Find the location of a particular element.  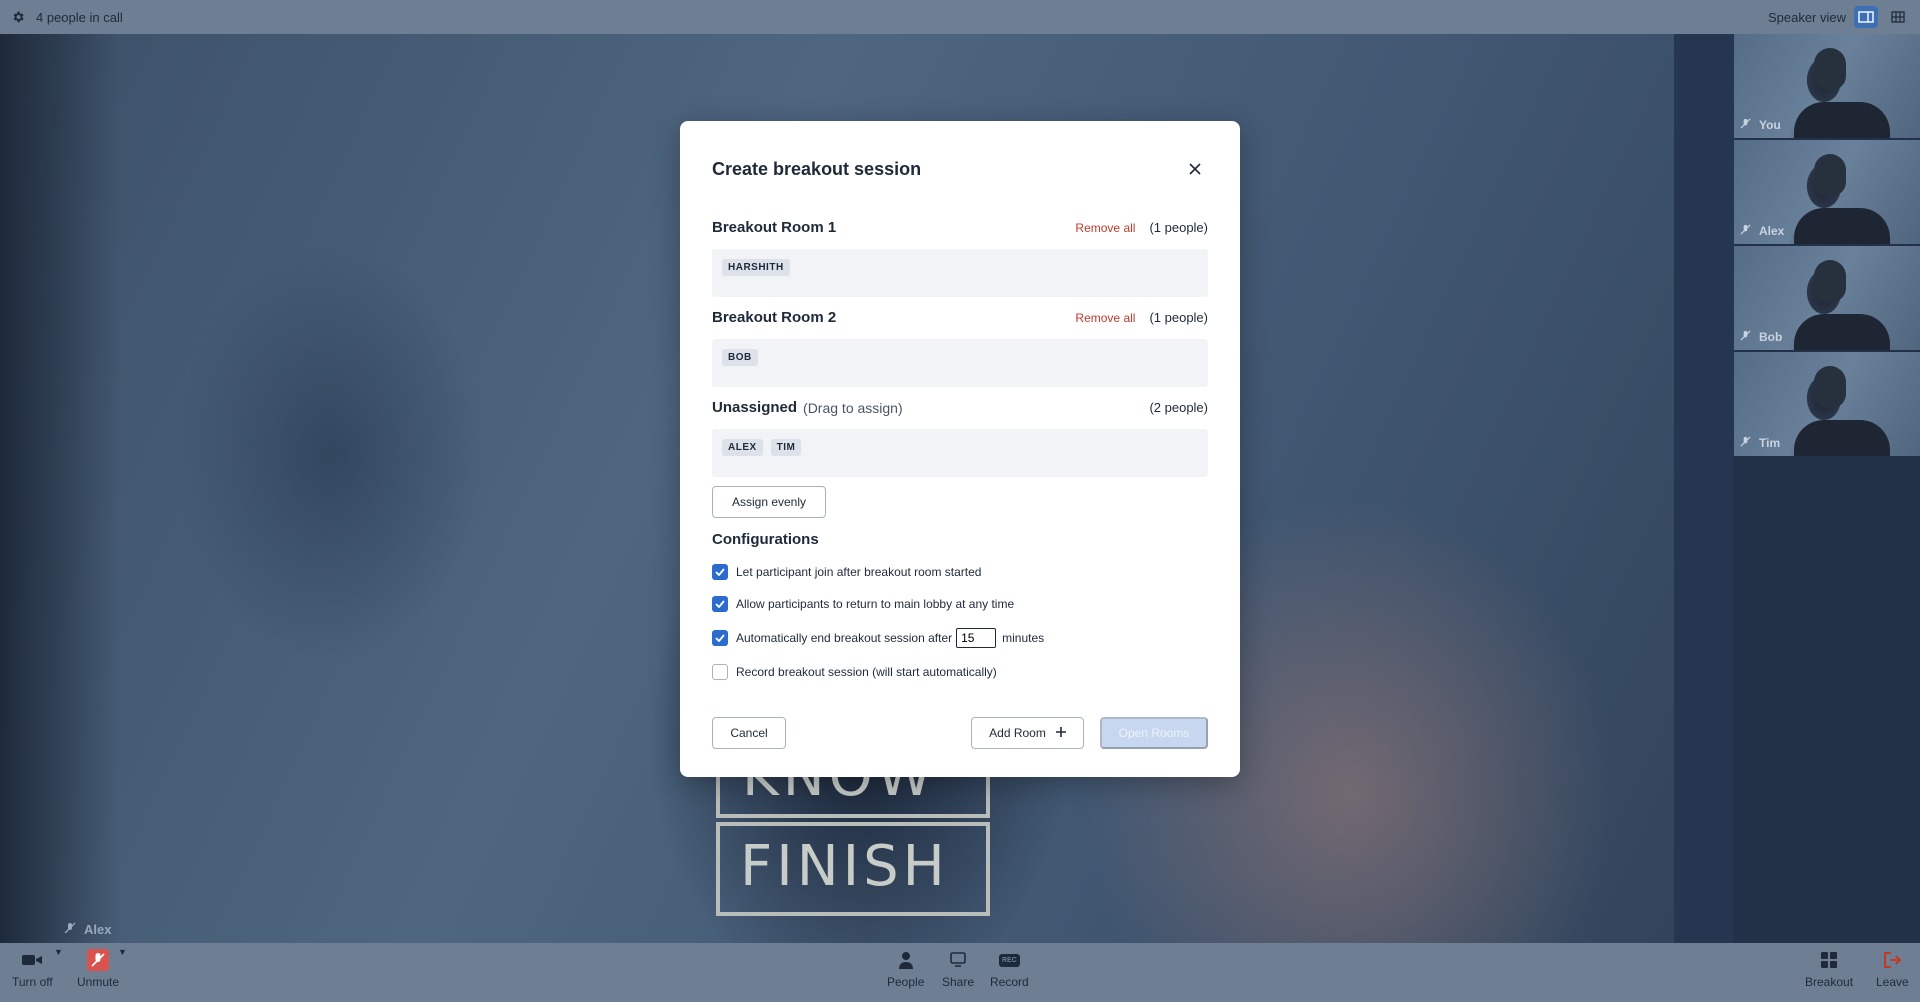

share-button: Share is located at coordinates (958, 969).